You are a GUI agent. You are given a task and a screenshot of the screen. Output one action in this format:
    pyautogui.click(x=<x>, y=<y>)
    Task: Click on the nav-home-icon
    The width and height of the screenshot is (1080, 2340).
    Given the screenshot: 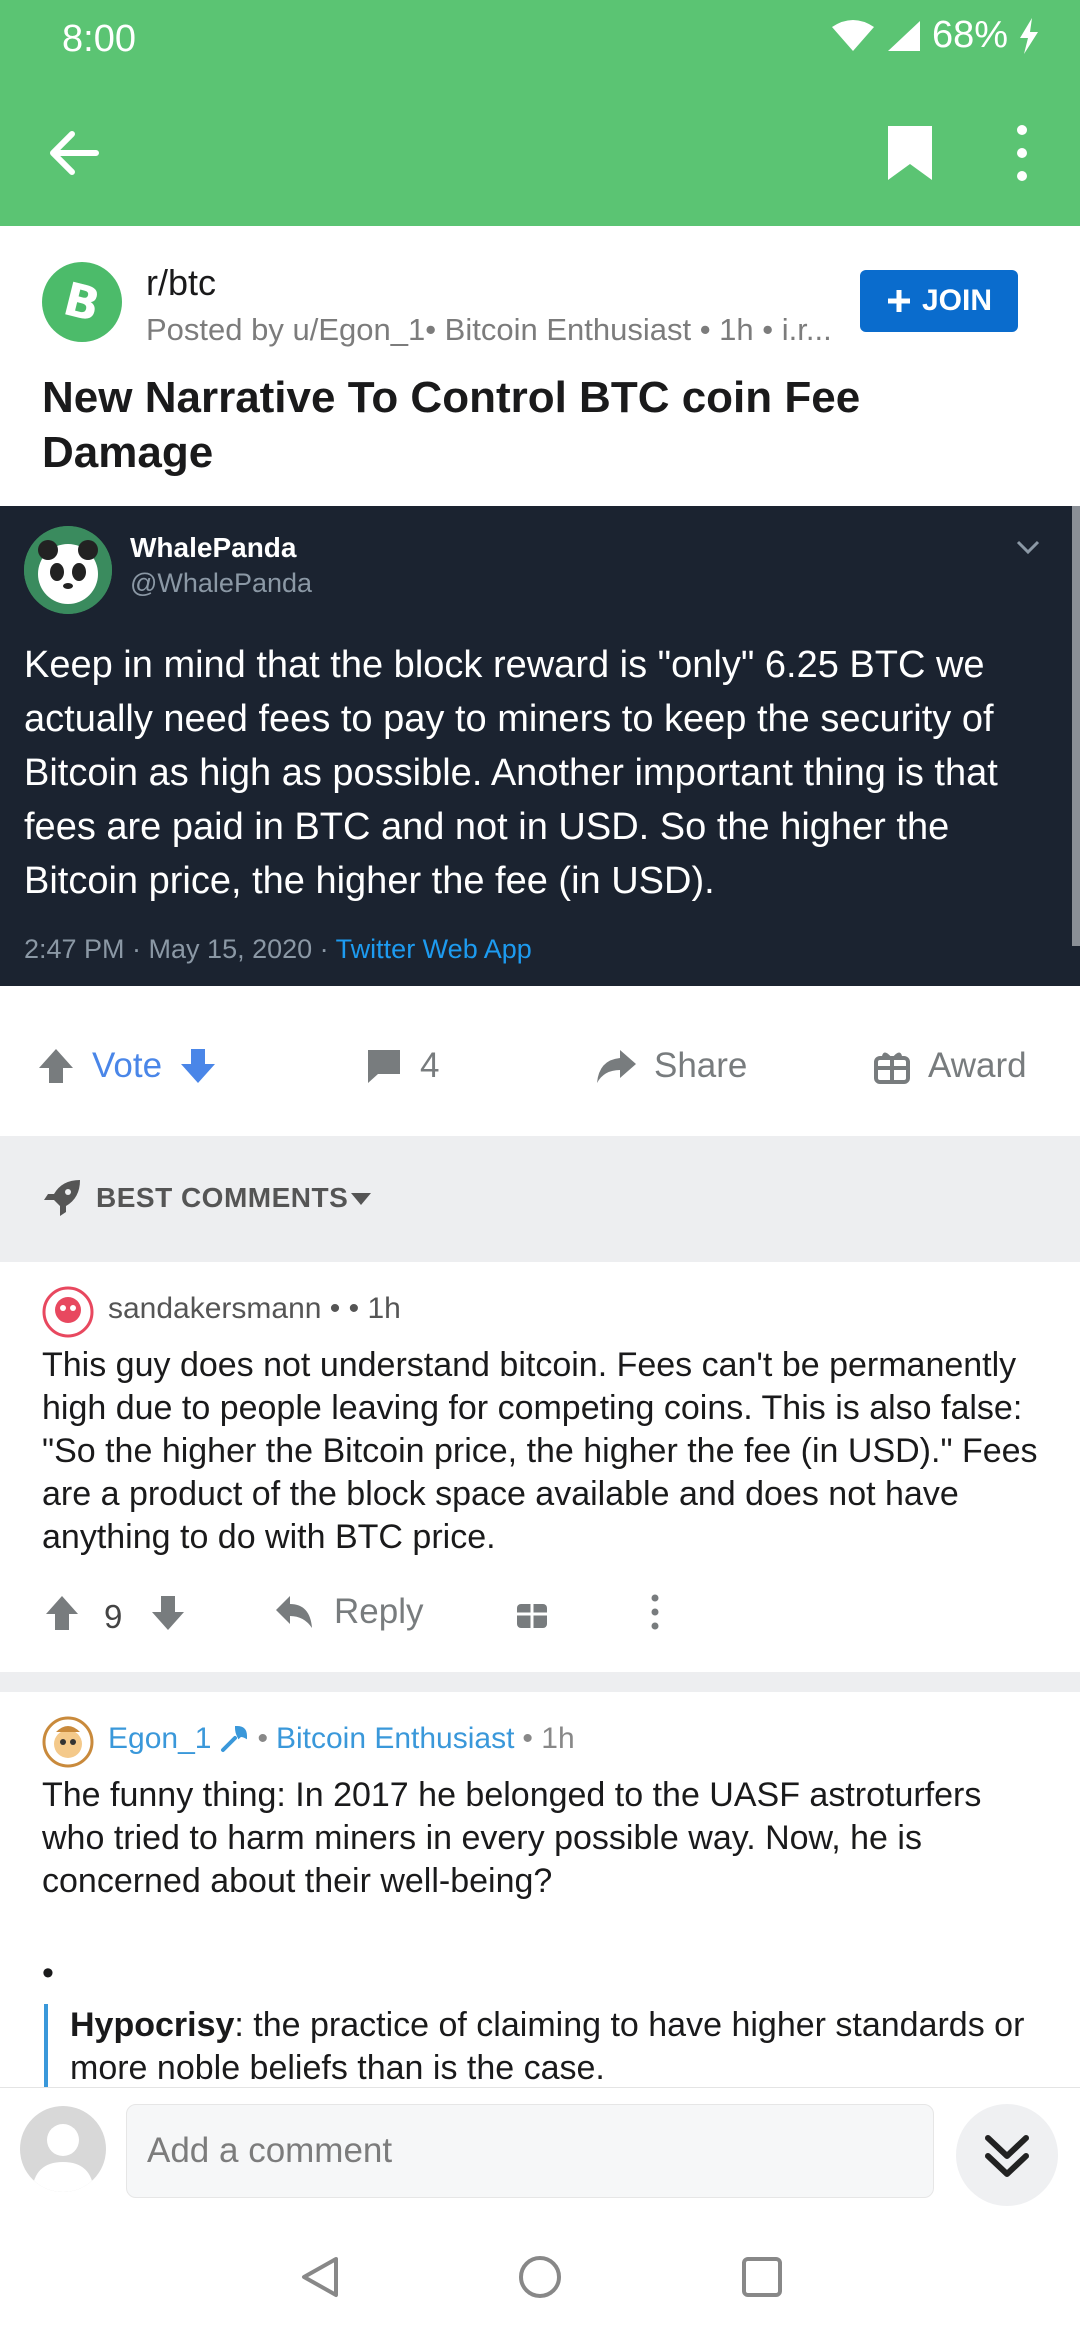 What is the action you would take?
    pyautogui.click(x=540, y=2277)
    